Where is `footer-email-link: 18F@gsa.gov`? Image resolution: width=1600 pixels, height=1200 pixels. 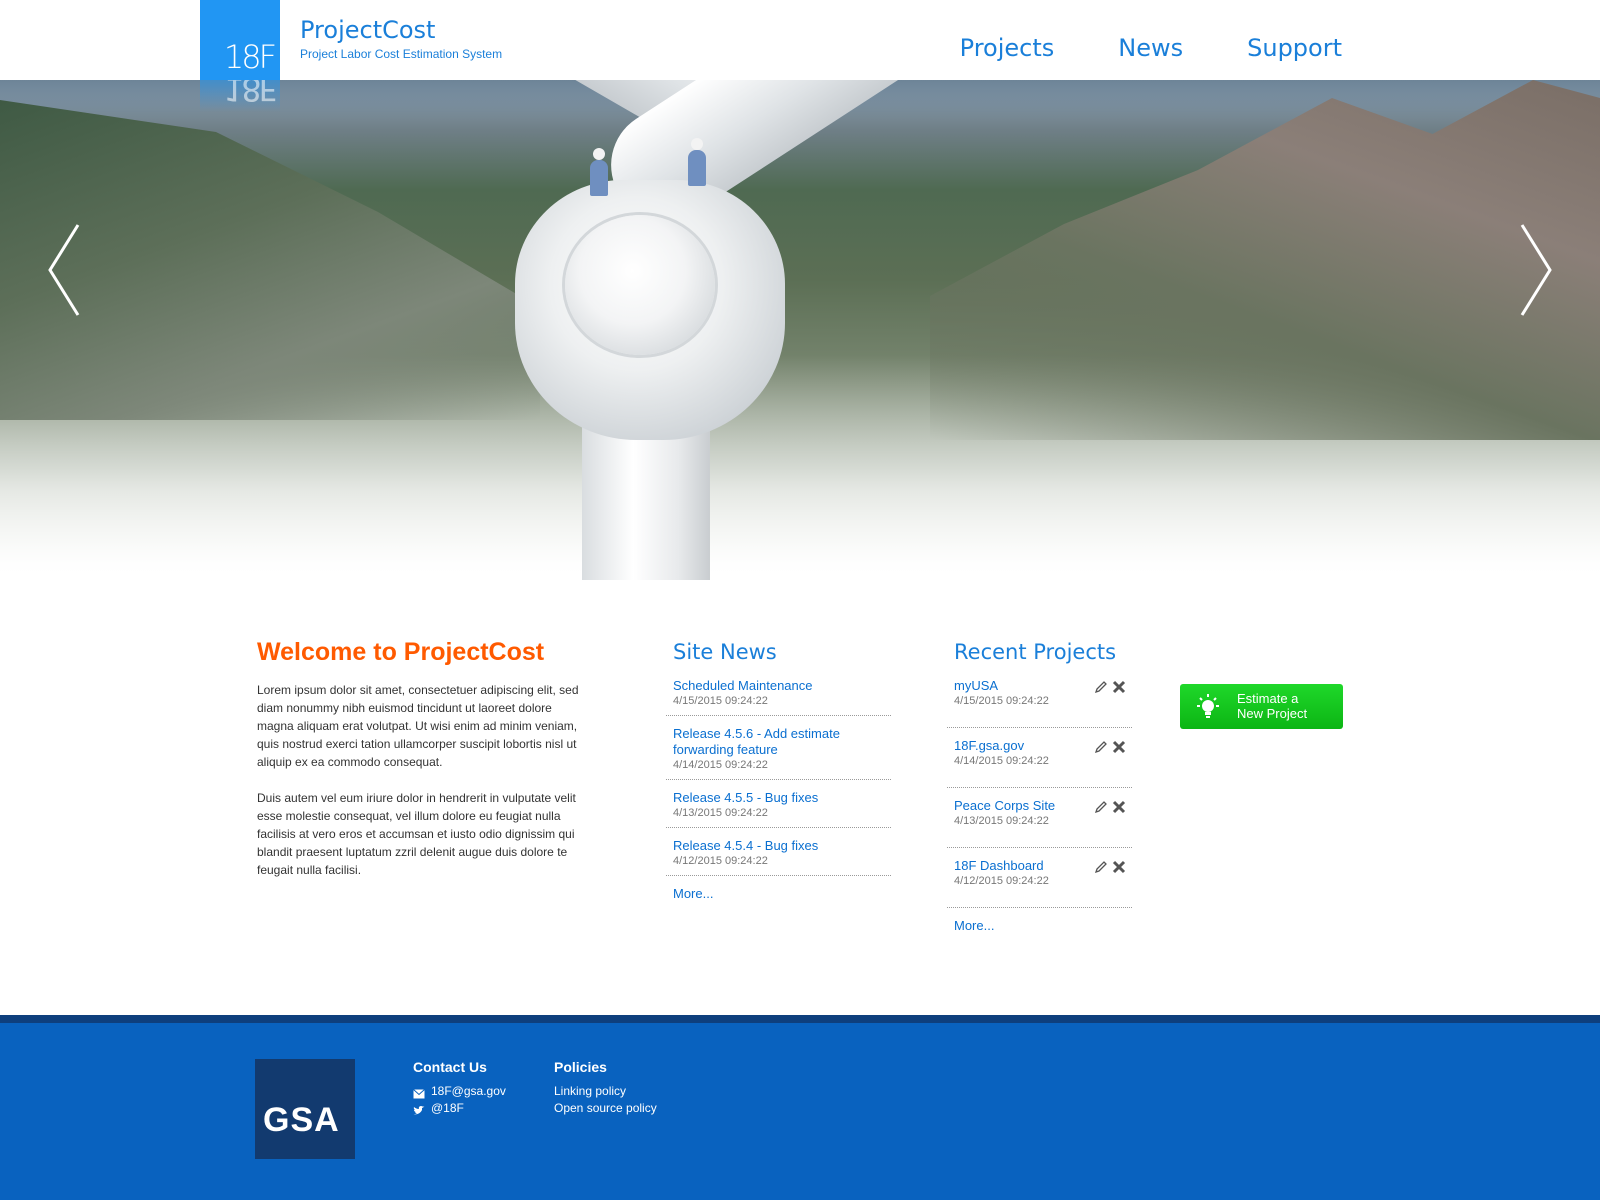 footer-email-link: 18F@gsa.gov is located at coordinates (459, 1091).